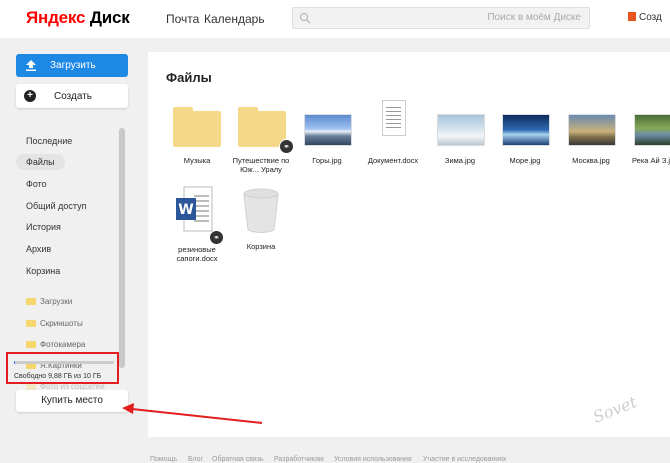 The height and width of the screenshot is (463, 670). I want to click on footer-link-blog: Блог, so click(195, 459).